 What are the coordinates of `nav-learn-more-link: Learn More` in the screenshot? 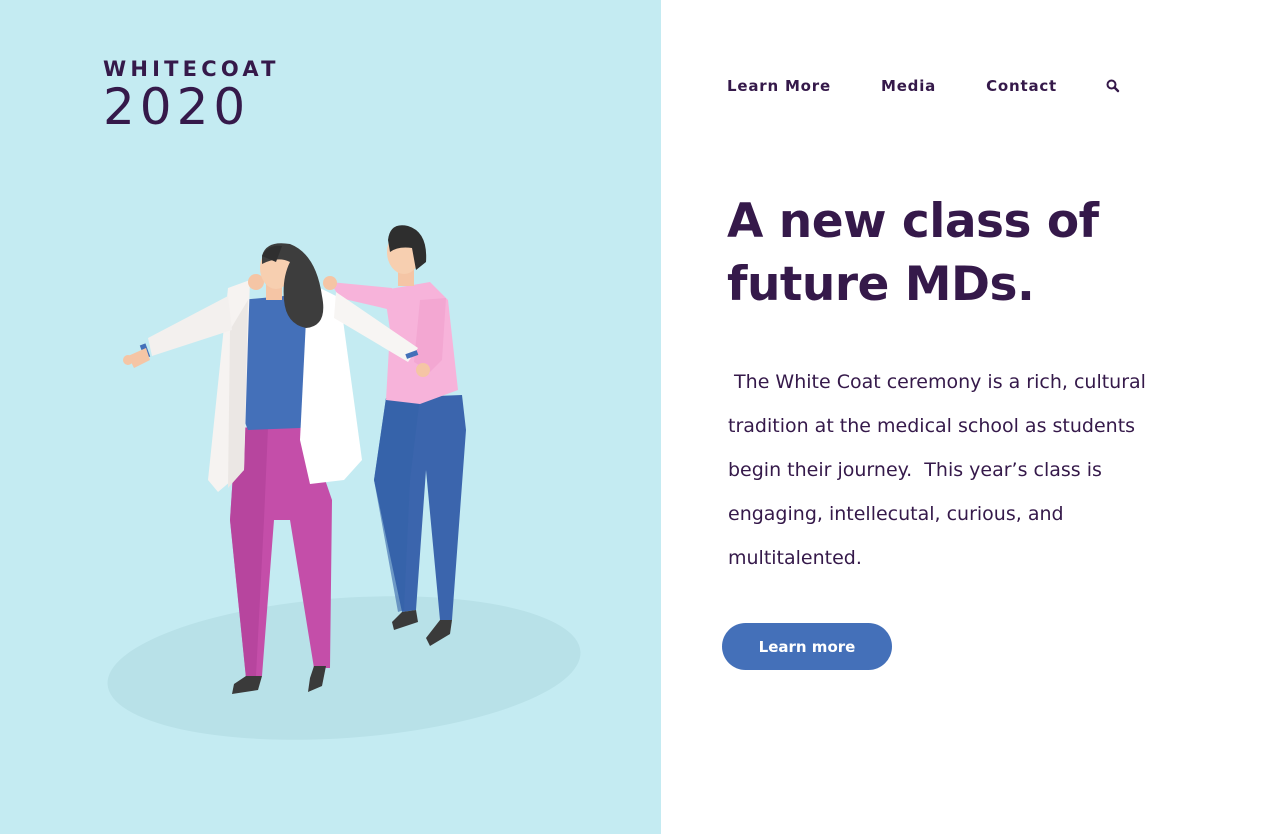 It's located at (779, 86).